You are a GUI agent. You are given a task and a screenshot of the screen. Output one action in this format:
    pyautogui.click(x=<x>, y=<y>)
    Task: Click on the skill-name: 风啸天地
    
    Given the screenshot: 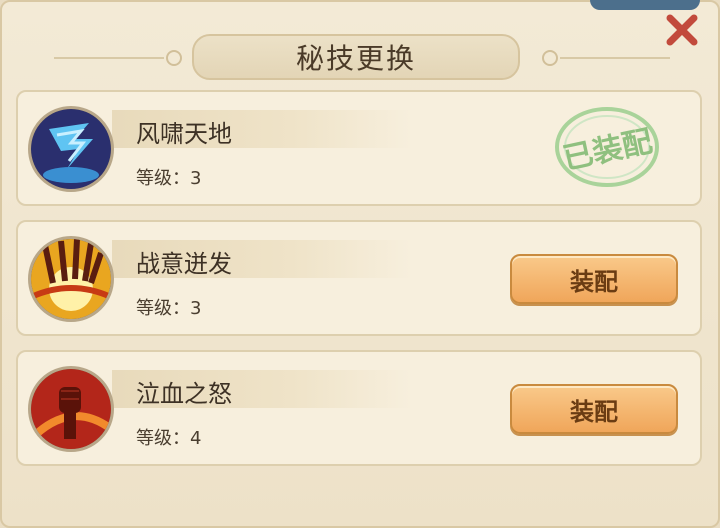 What is the action you would take?
    pyautogui.click(x=184, y=134)
    